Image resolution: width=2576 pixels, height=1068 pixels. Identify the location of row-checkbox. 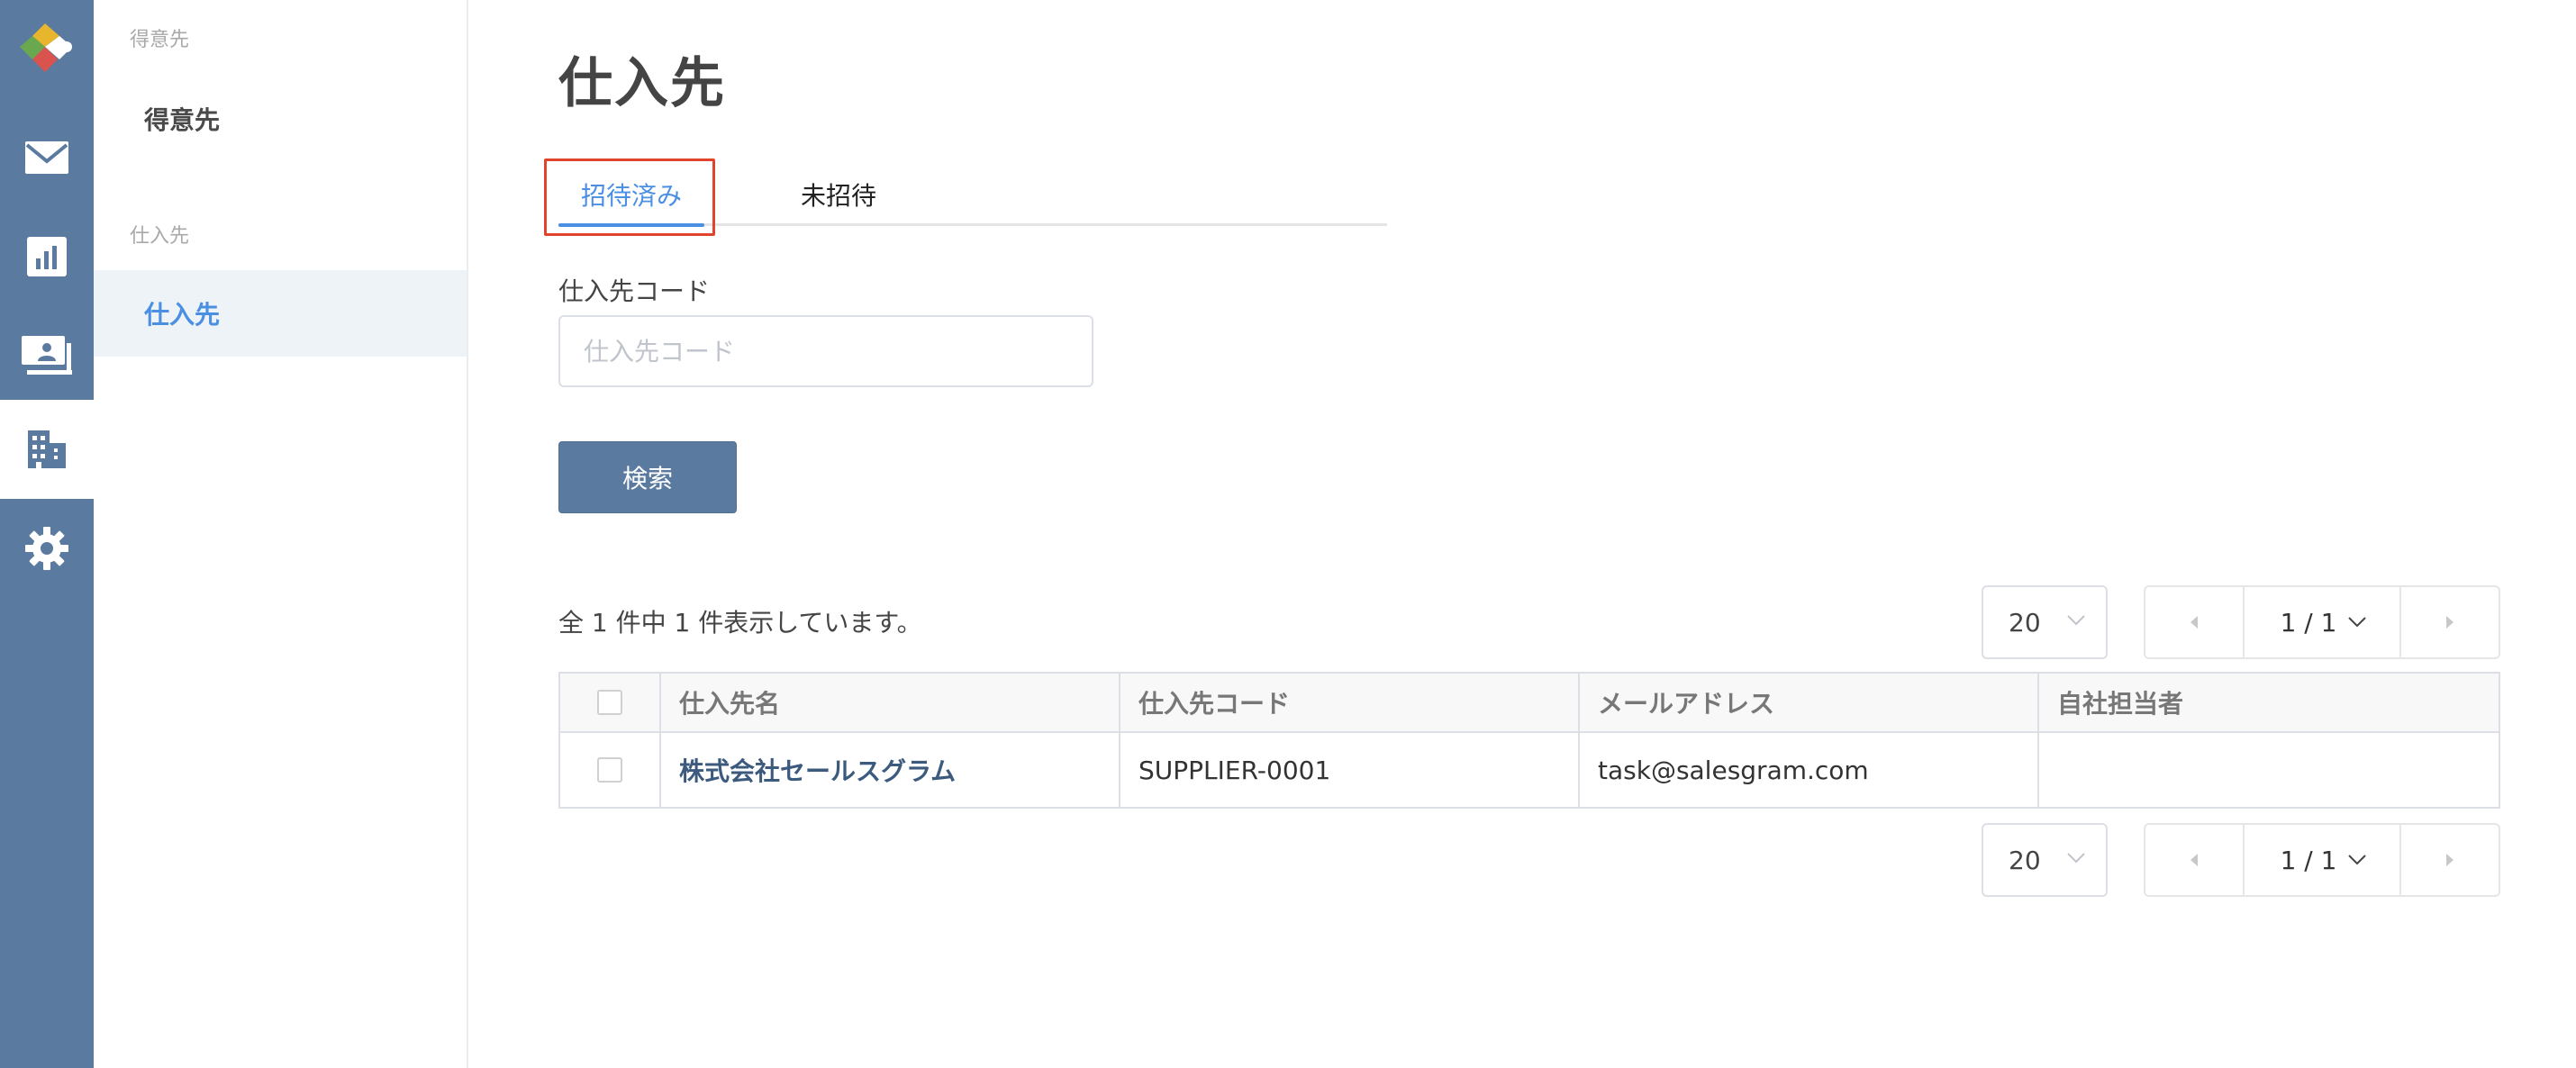
(609, 770).